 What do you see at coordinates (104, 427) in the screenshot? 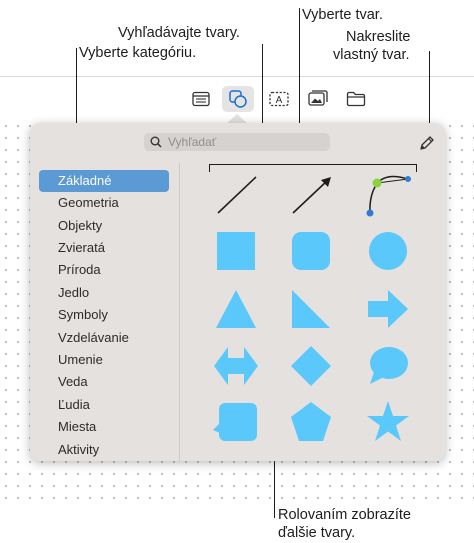
I see `category-item-miesta: Miesta` at bounding box center [104, 427].